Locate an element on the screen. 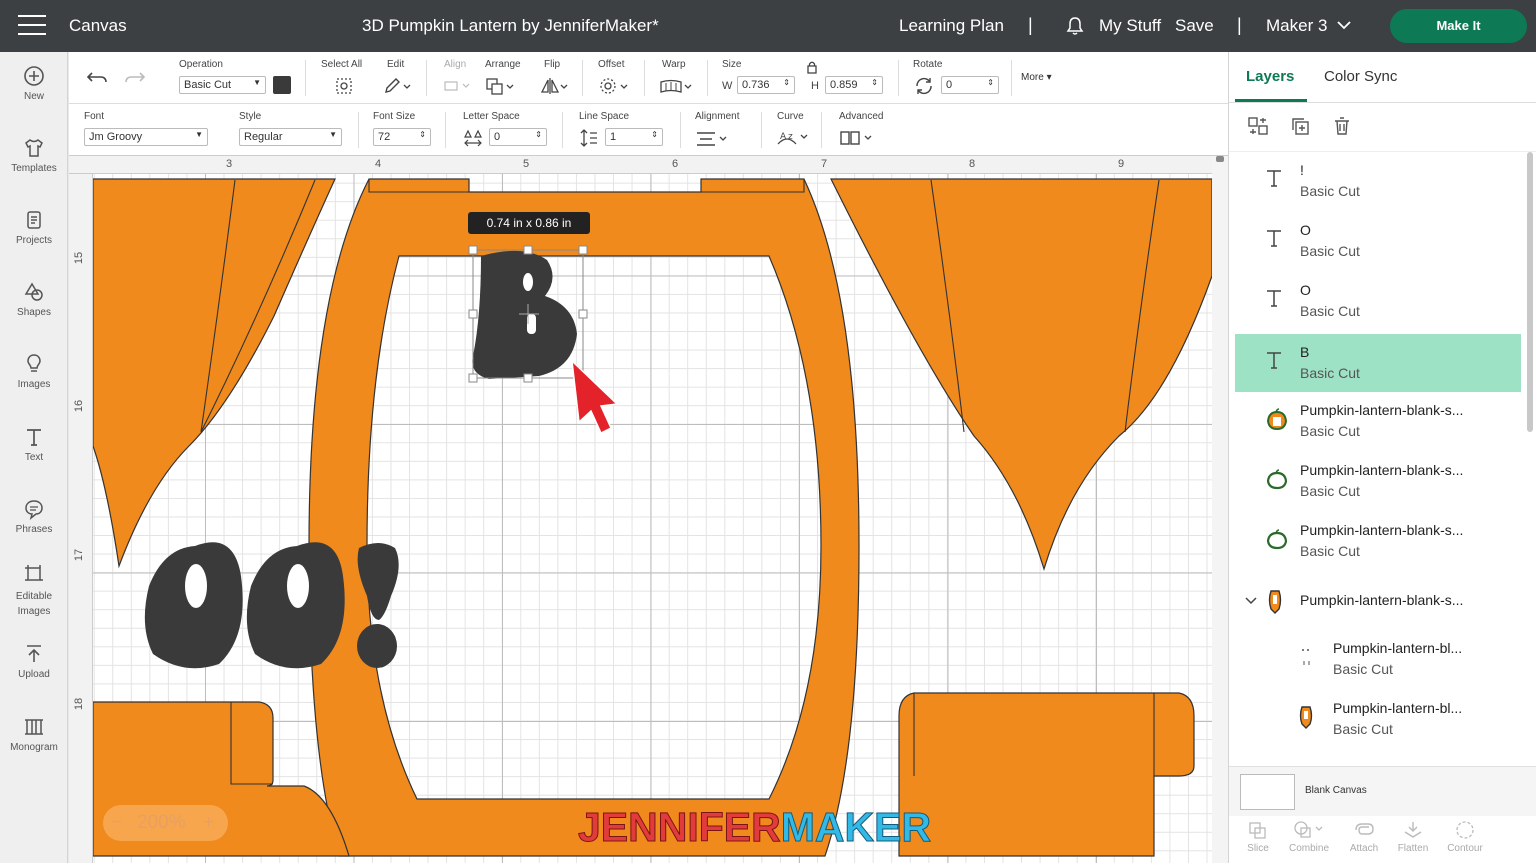 This screenshot has width=1536, height=863. operation-label: Operation is located at coordinates (201, 64).